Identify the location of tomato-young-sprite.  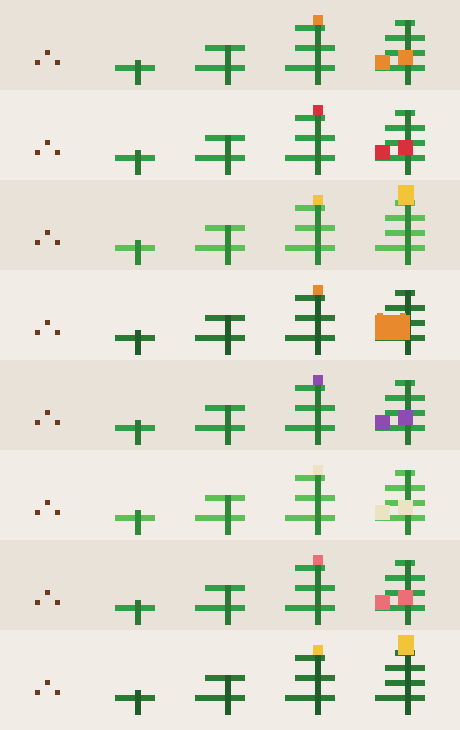
(225, 135).